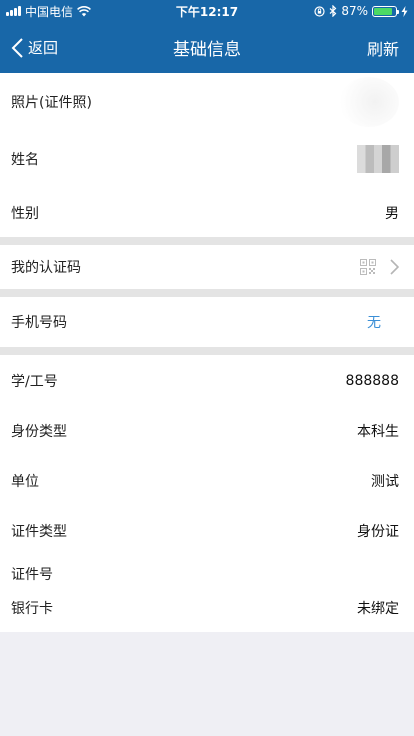 The image size is (414, 736). I want to click on student-id-value: 888888, so click(372, 380).